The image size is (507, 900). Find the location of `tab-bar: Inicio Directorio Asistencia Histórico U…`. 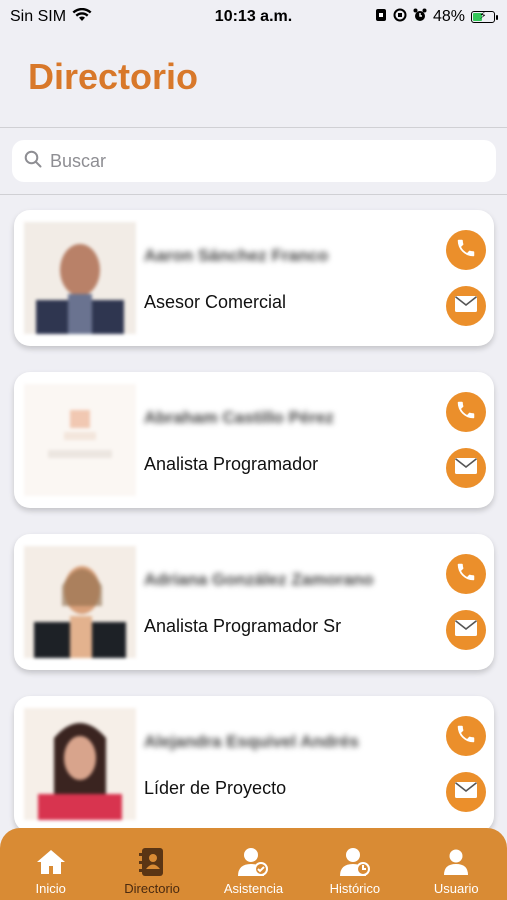

tab-bar: Inicio Directorio Asistencia Histórico U… is located at coordinates (253, 864).